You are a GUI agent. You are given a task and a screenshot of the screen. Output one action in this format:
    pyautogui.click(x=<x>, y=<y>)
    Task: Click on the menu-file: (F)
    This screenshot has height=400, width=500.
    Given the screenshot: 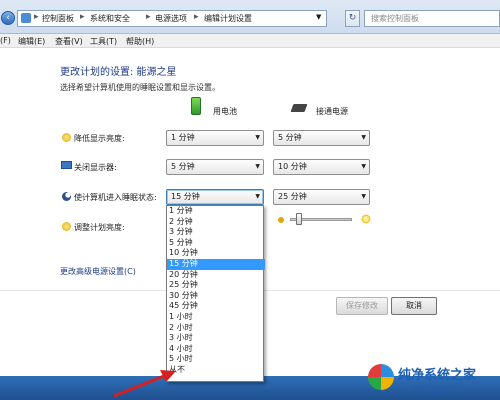 What is the action you would take?
    pyautogui.click(x=5, y=40)
    